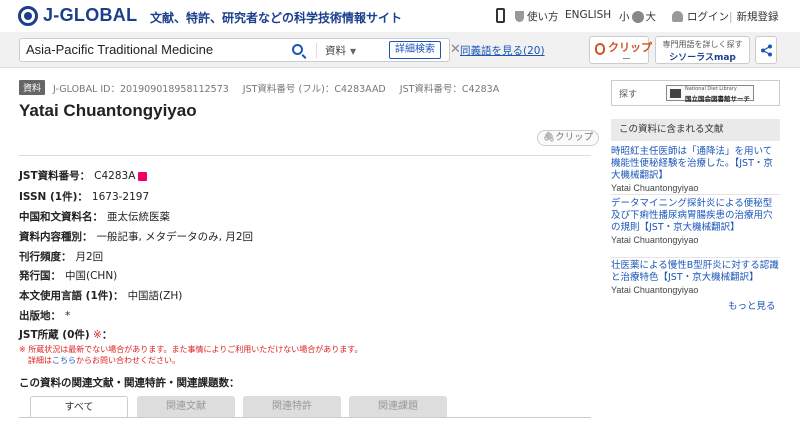 This screenshot has height=428, width=800. Describe the element at coordinates (624, 16) in the screenshot. I see `font-small-button: 小` at that location.